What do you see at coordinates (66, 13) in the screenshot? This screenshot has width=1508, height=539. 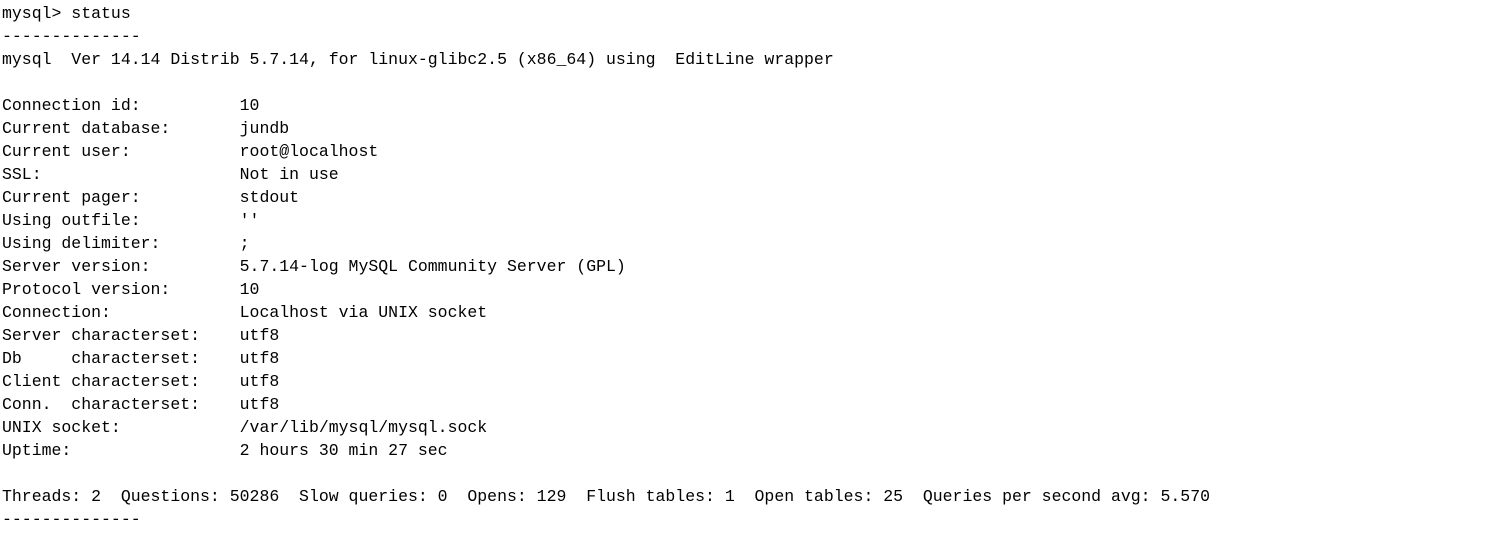 I see `prompt-command-line: mysql> status` at bounding box center [66, 13].